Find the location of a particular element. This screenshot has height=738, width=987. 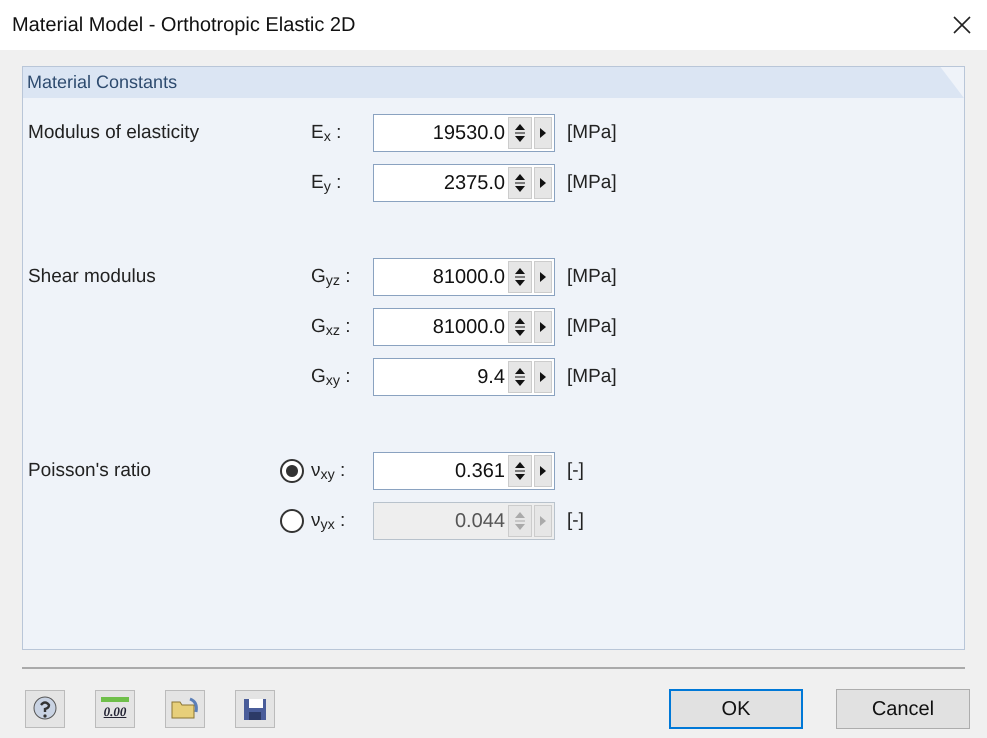

close-icon is located at coordinates (962, 25).